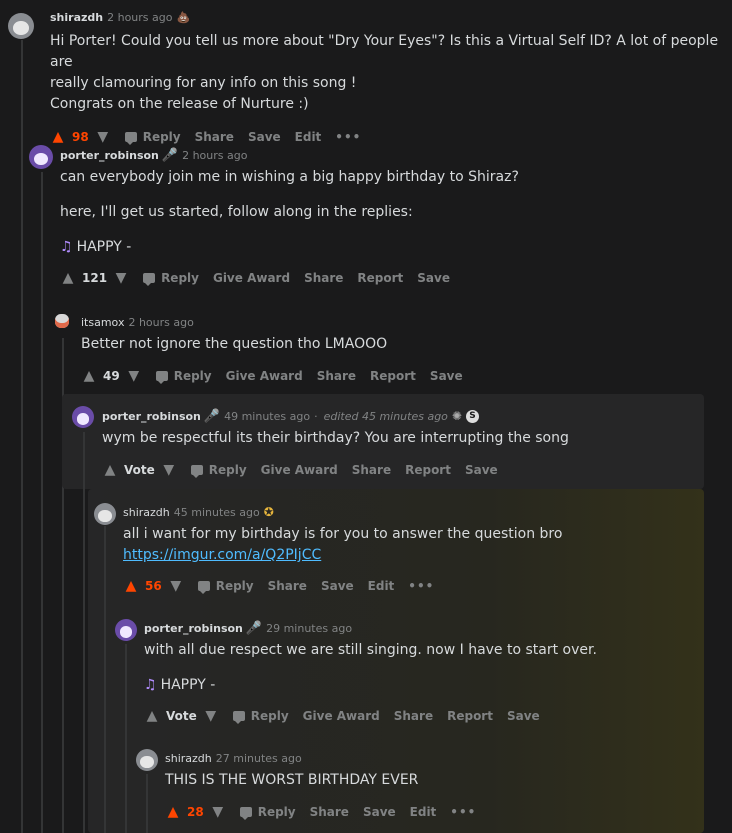 The height and width of the screenshot is (833, 732). What do you see at coordinates (102, 322) in the screenshot?
I see `username: itsamox` at bounding box center [102, 322].